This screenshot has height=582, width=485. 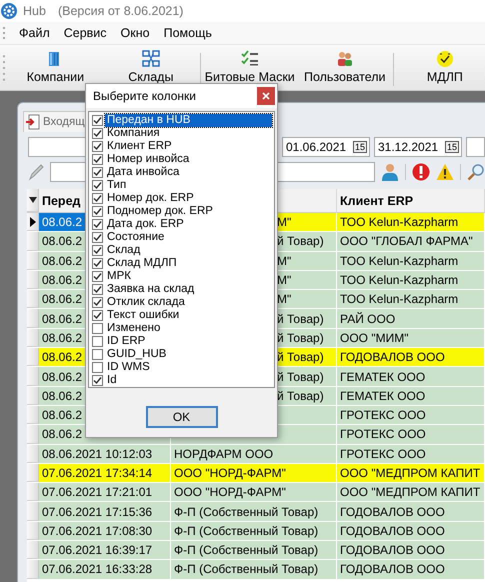 What do you see at coordinates (406, 241) in the screenshot?
I see `table-cell: ООО "ГЛОБАЛ ФАРМА"` at bounding box center [406, 241].